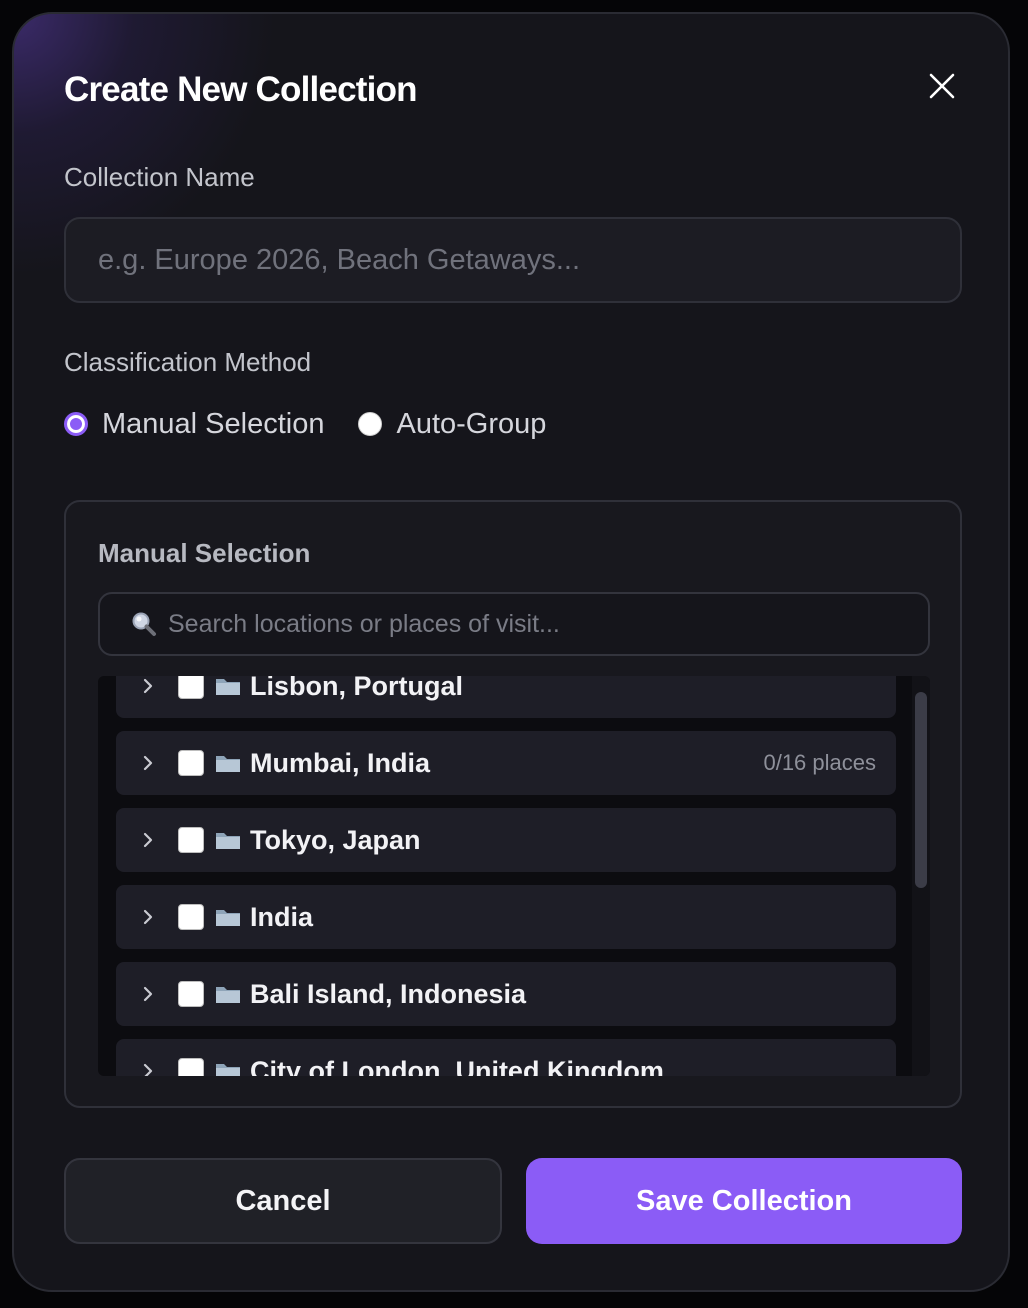 The image size is (1028, 1308). Describe the element at coordinates (213, 424) in the screenshot. I see `radio-manual-selection-label: Manual Selection` at that location.